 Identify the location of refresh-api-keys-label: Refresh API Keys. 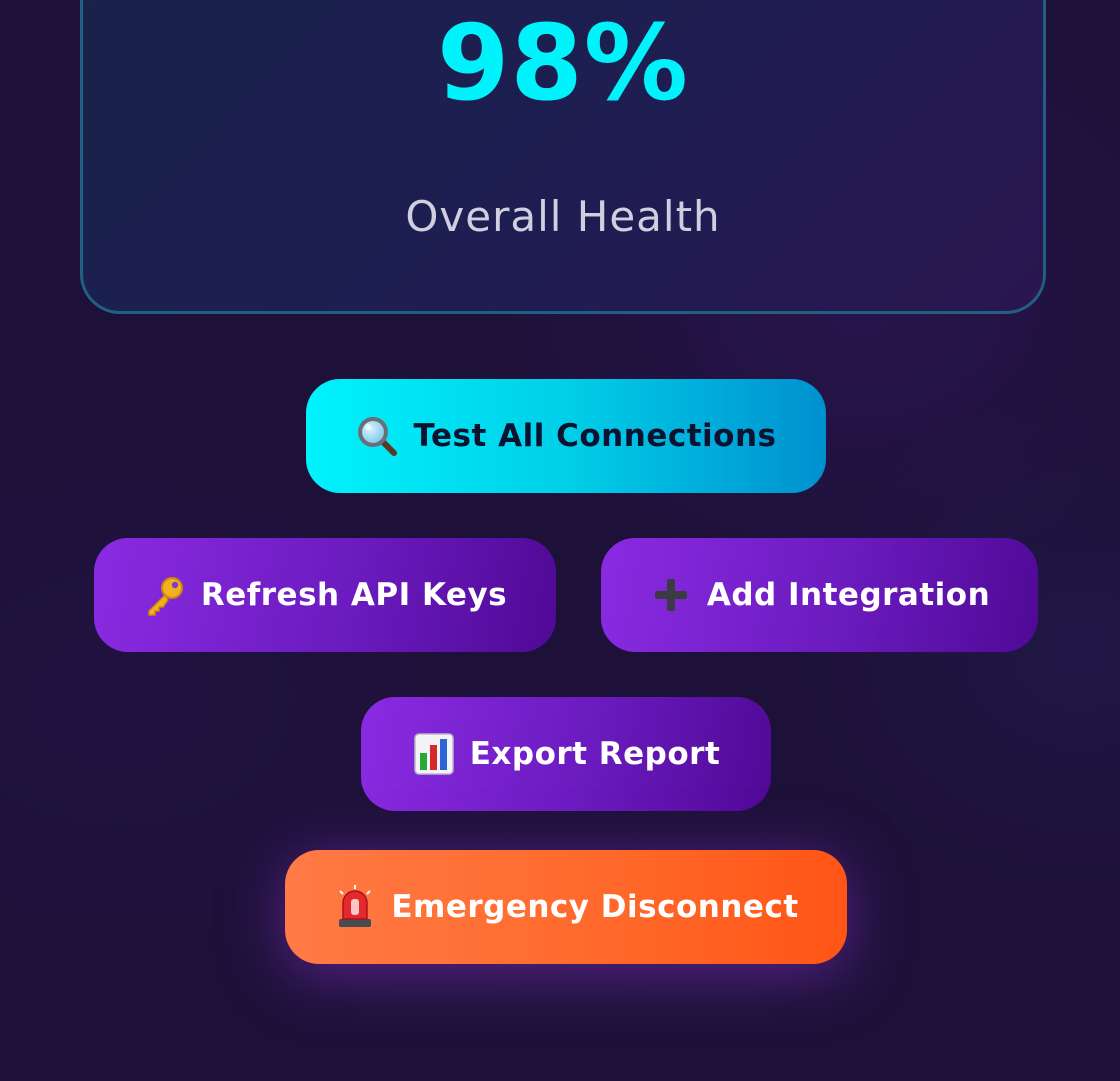
(354, 595).